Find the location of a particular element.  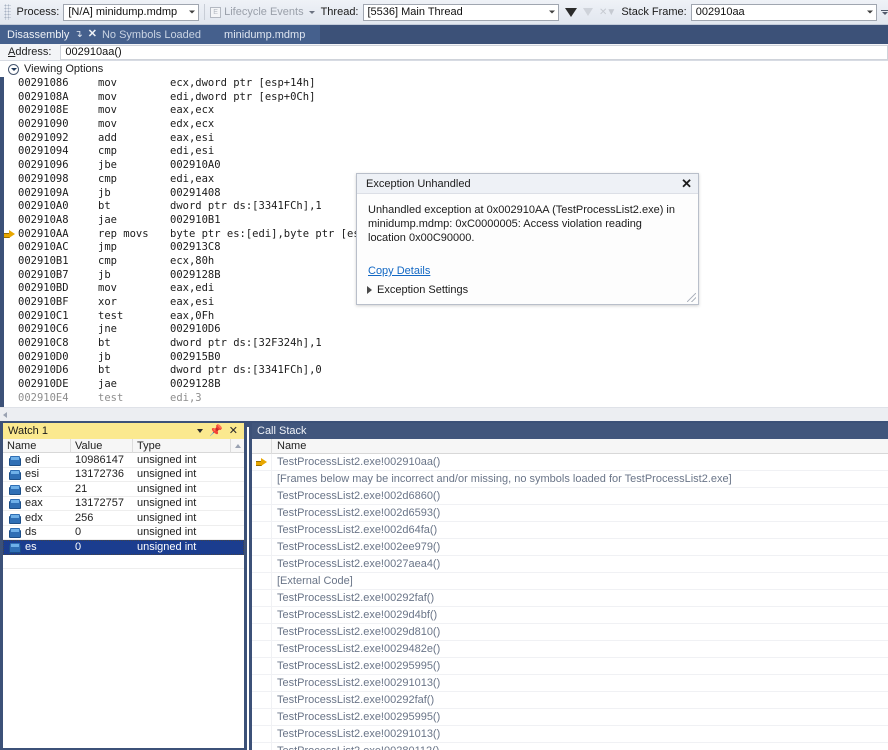

disassembly-operands: 0029128B is located at coordinates (195, 384).